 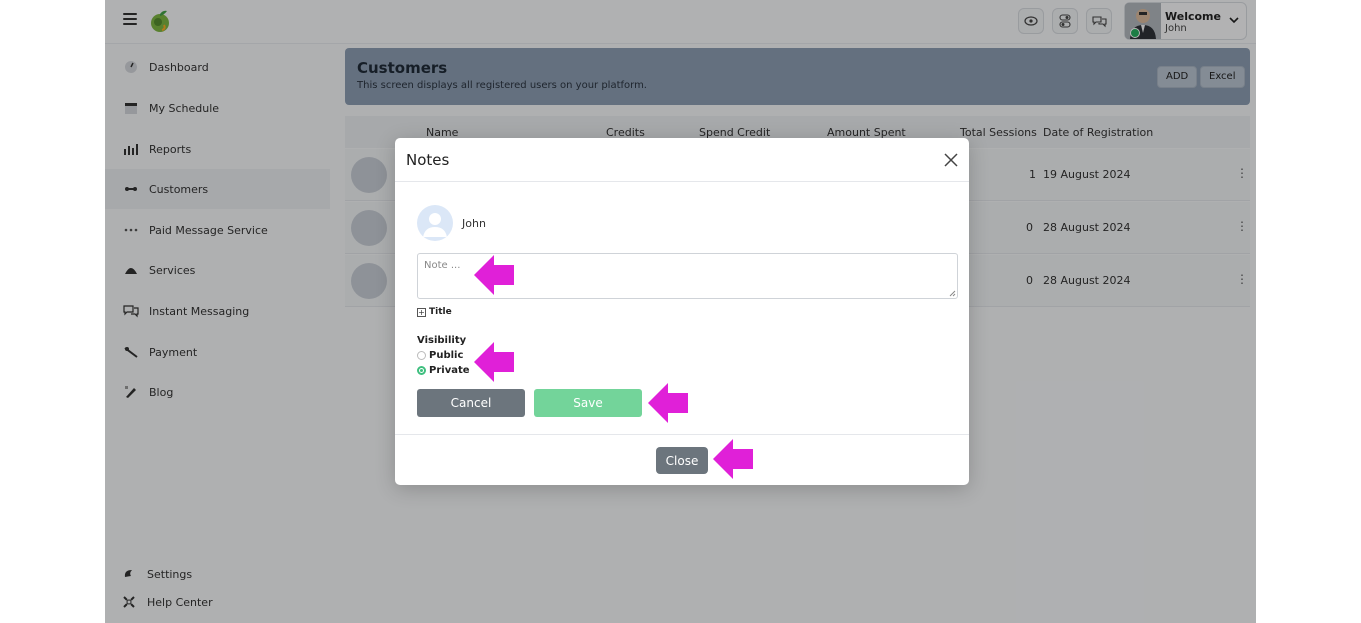 What do you see at coordinates (474, 223) in the screenshot?
I see `note-user-name: John` at bounding box center [474, 223].